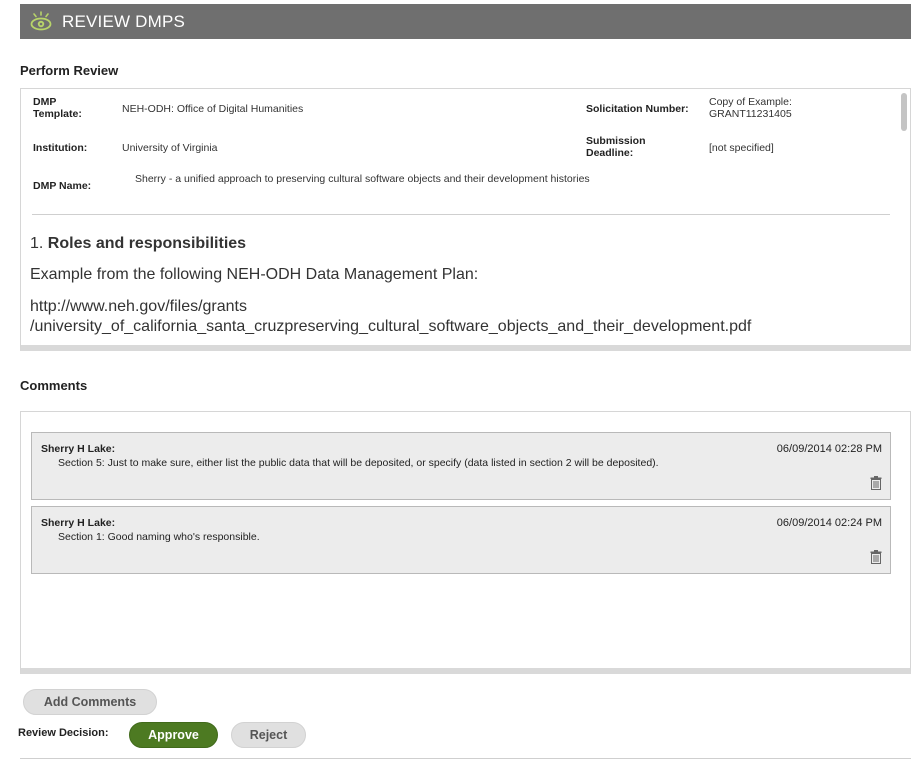 This screenshot has height=771, width=922. I want to click on dmp-template-value: NEH-ODH: Office of Digital Humanities, so click(213, 109).